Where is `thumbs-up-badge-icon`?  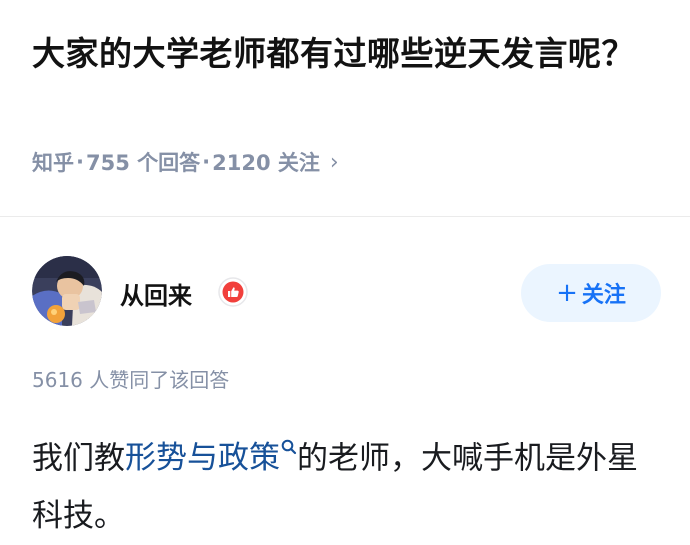 thumbs-up-badge-icon is located at coordinates (233, 292).